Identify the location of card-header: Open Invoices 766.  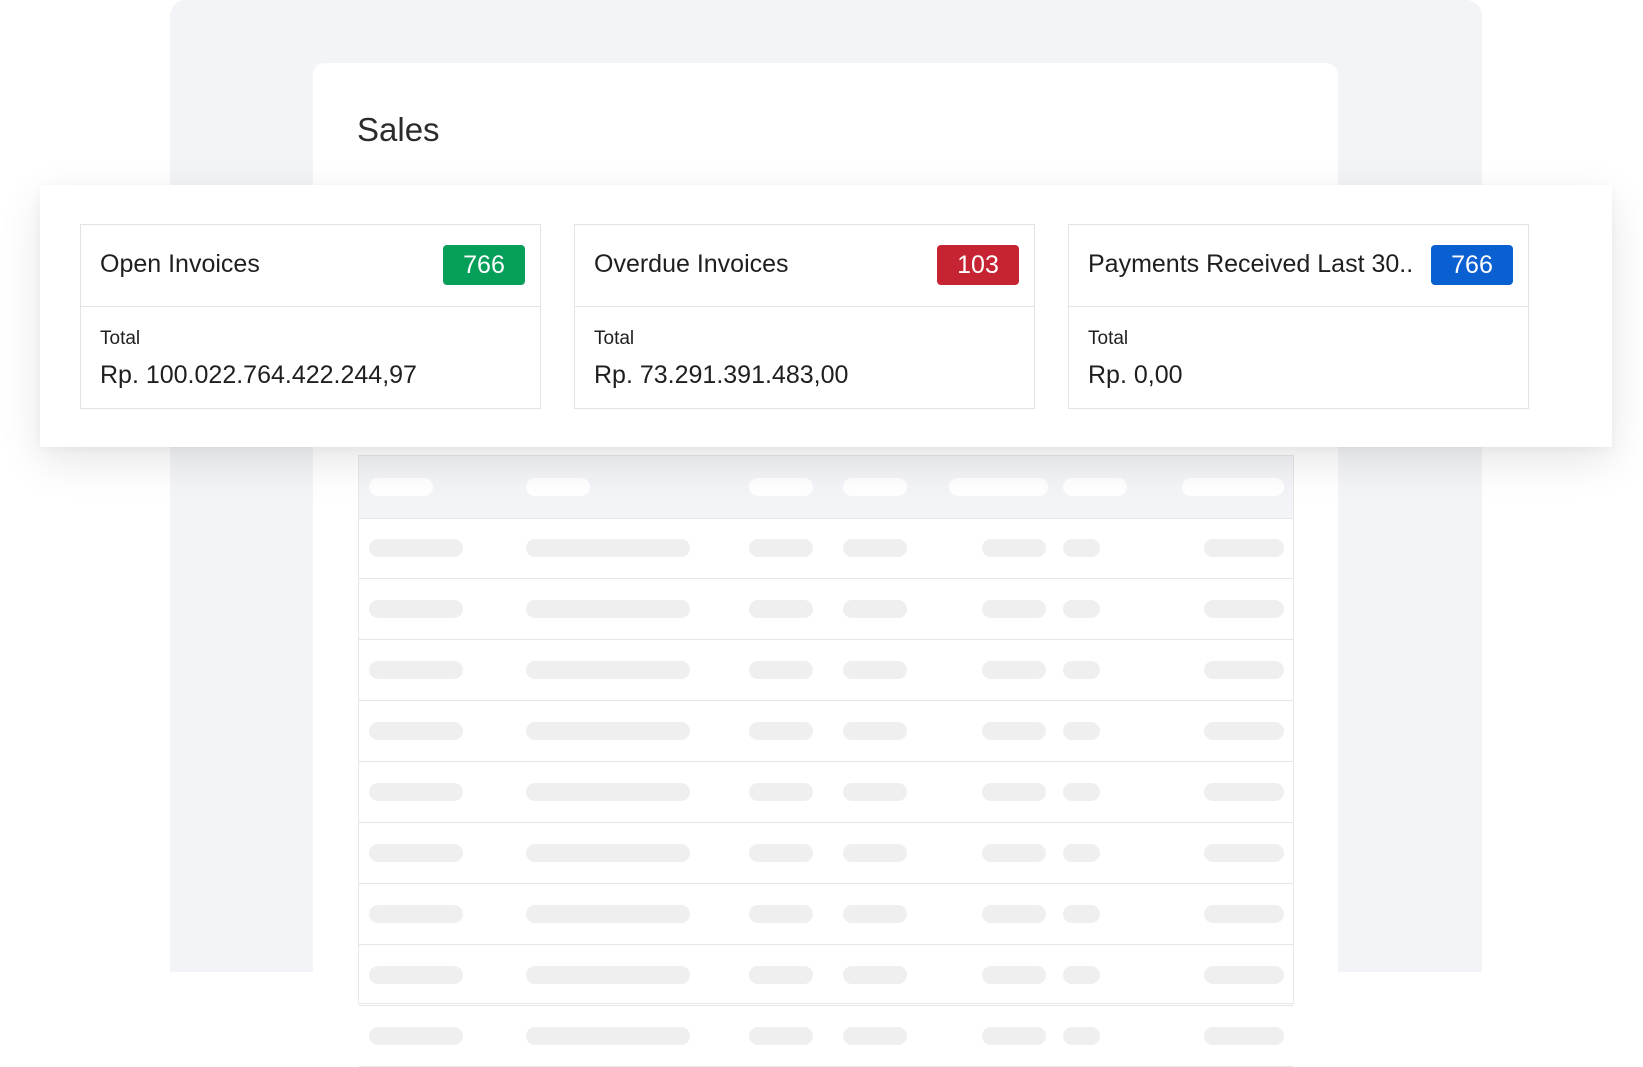
(310, 266).